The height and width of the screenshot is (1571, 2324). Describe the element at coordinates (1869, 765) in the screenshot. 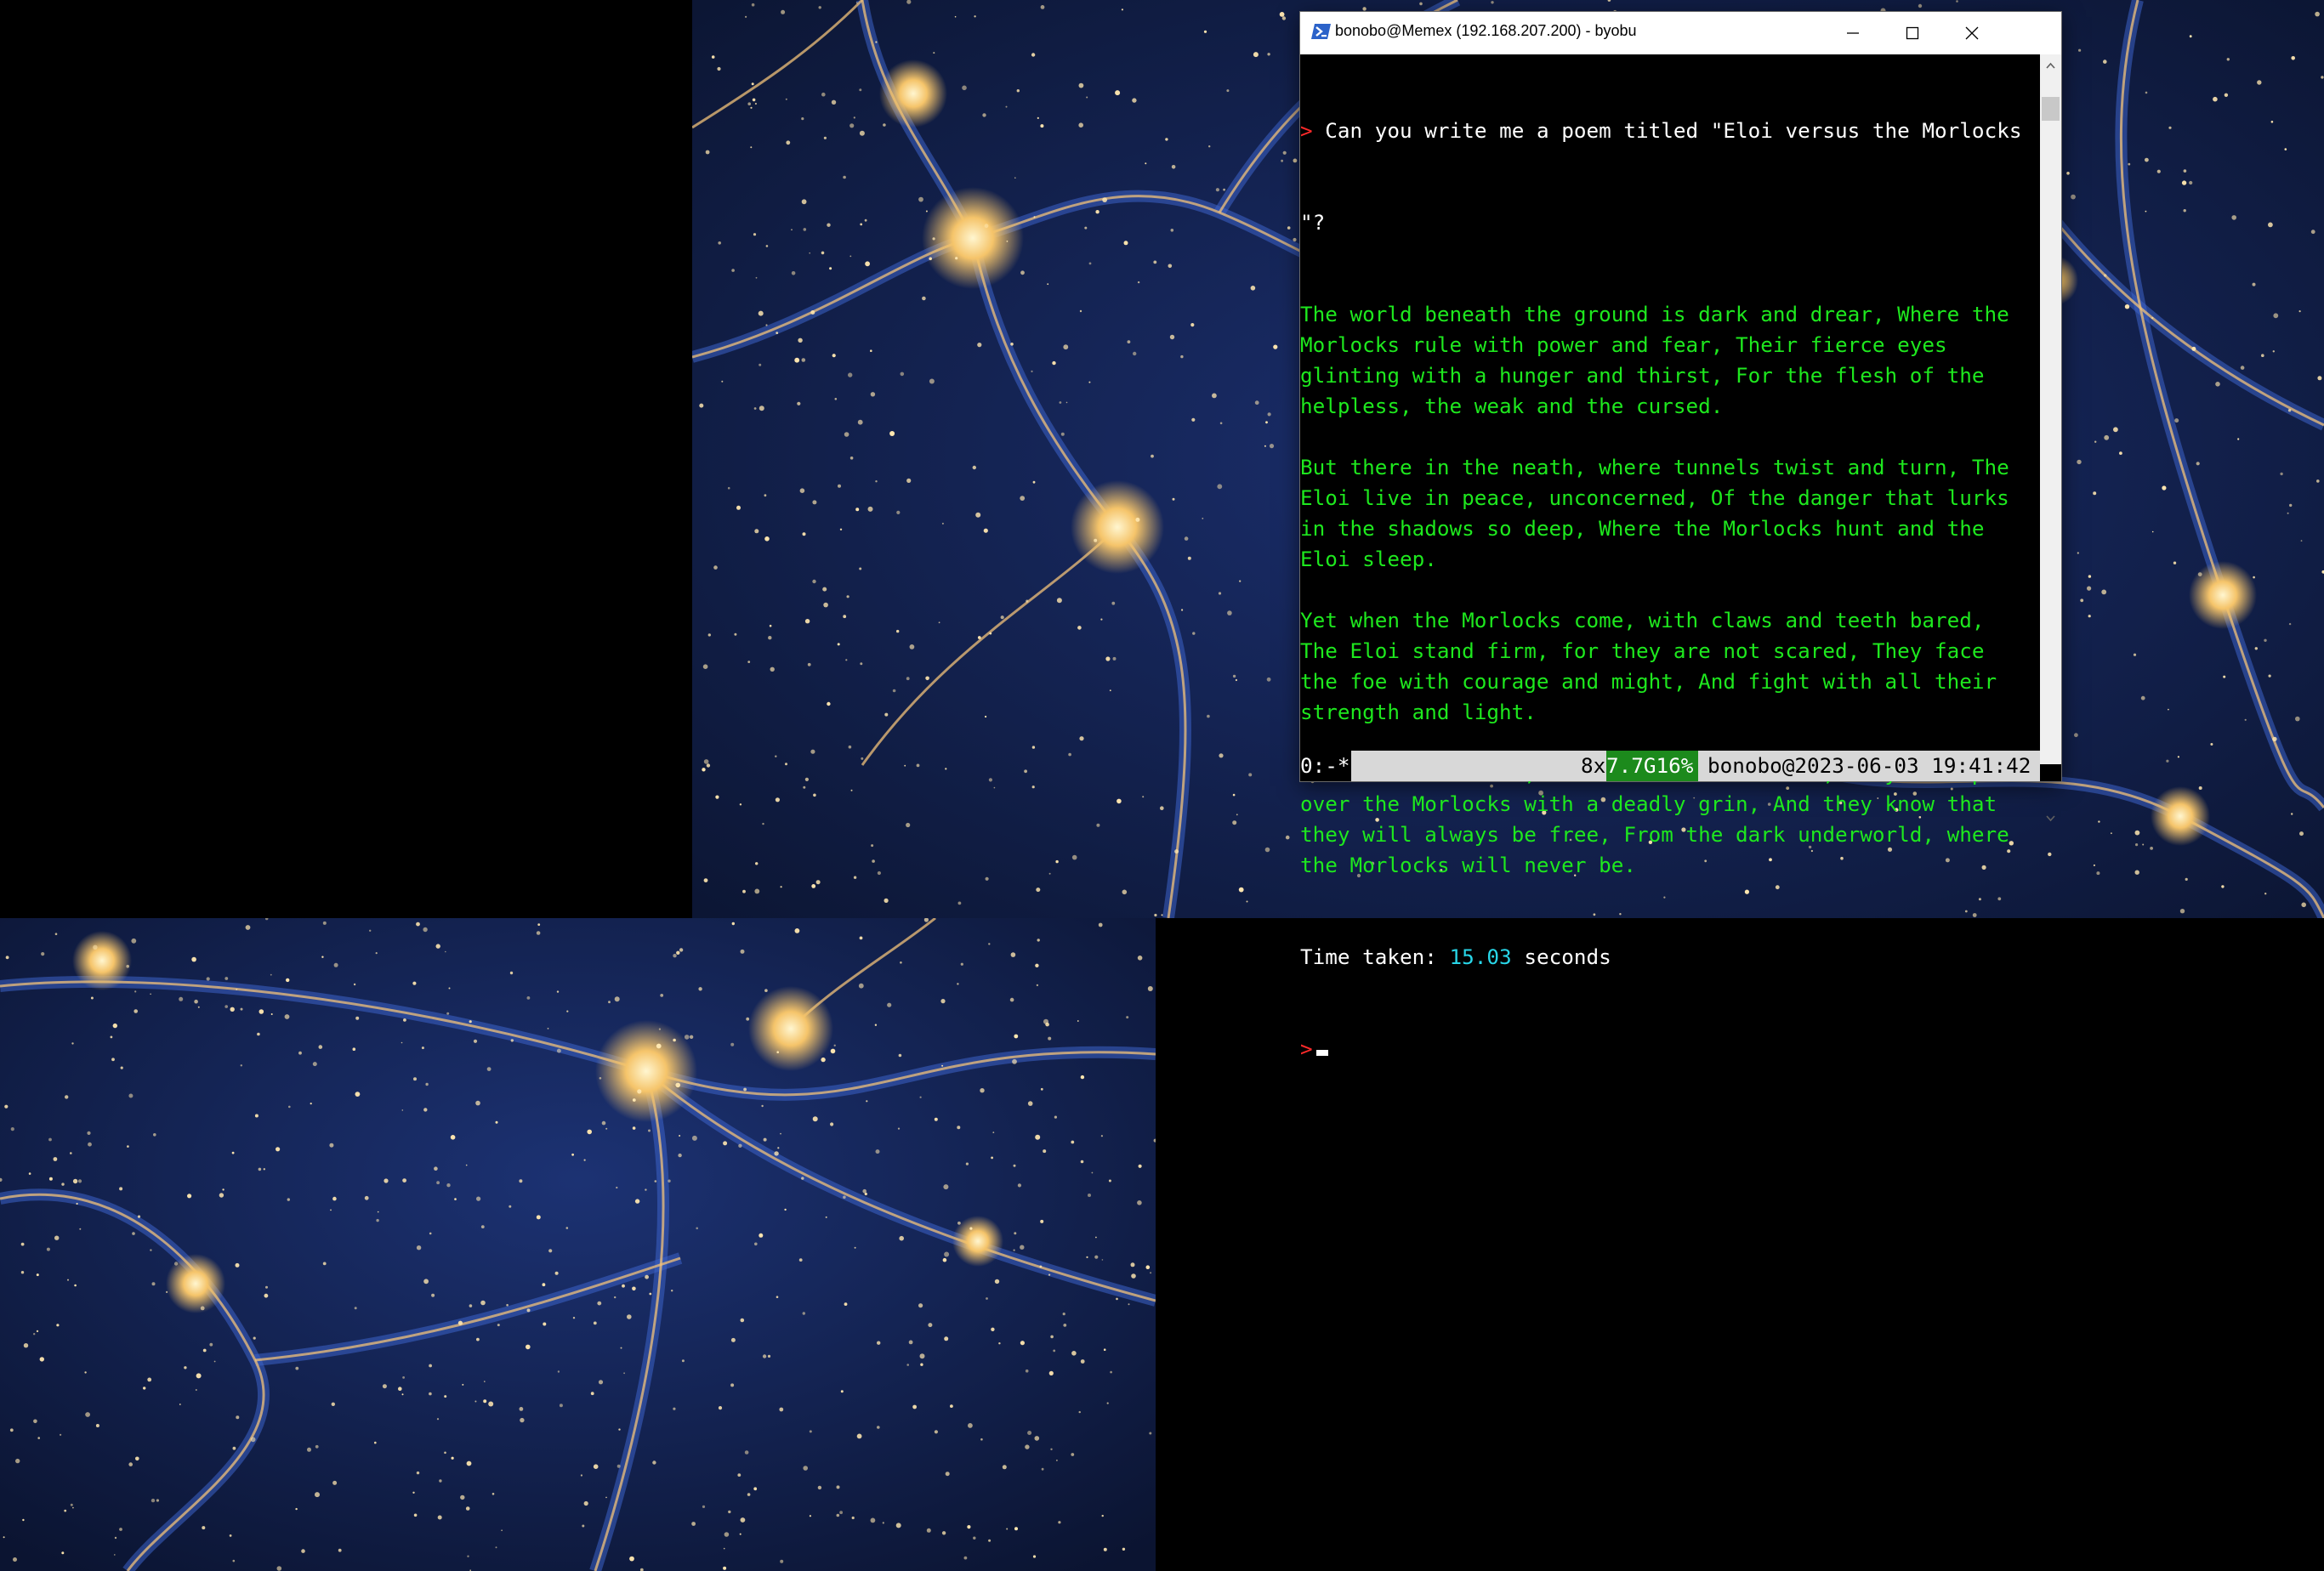

I see `status-user-datetime: bonobo@2023-06-03 19:41:42` at that location.